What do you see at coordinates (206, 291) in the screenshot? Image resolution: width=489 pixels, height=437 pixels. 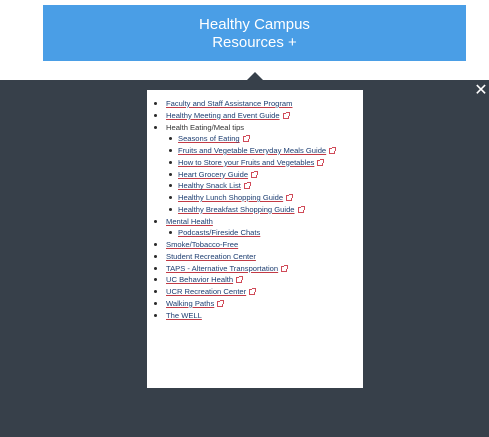 I see `ucr-recreation-center-link: UCR Recreation Center` at bounding box center [206, 291].